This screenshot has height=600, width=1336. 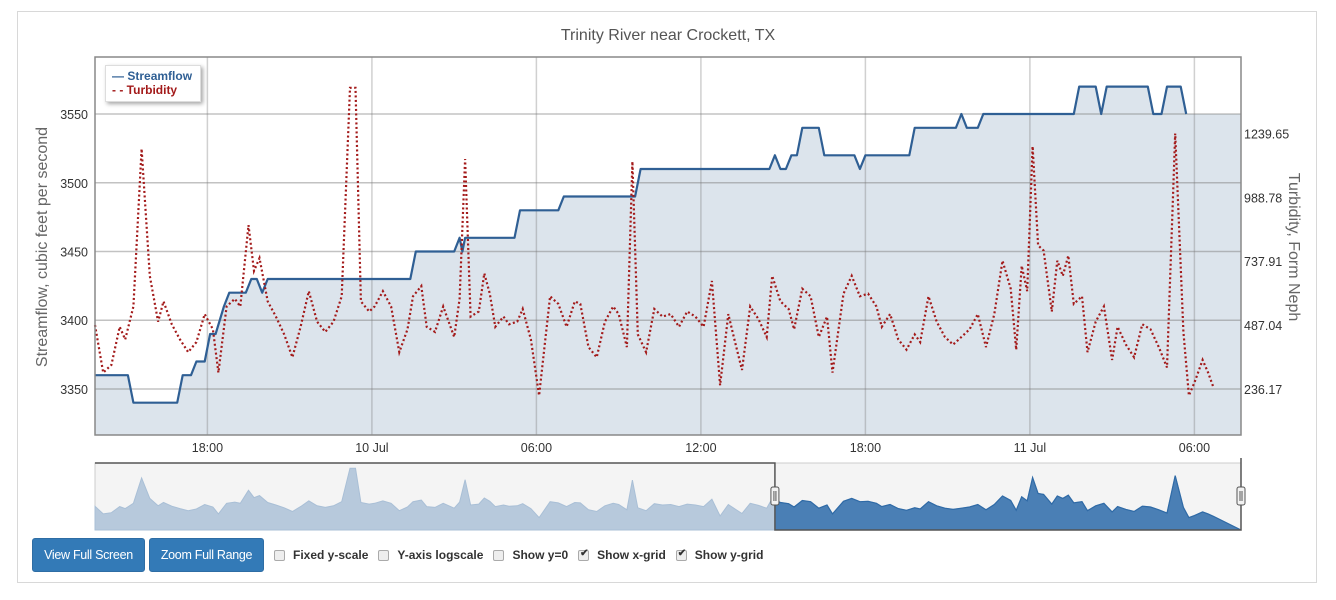 What do you see at coordinates (668, 35) in the screenshot?
I see `chart-title: Trinity River near Crockett, TX` at bounding box center [668, 35].